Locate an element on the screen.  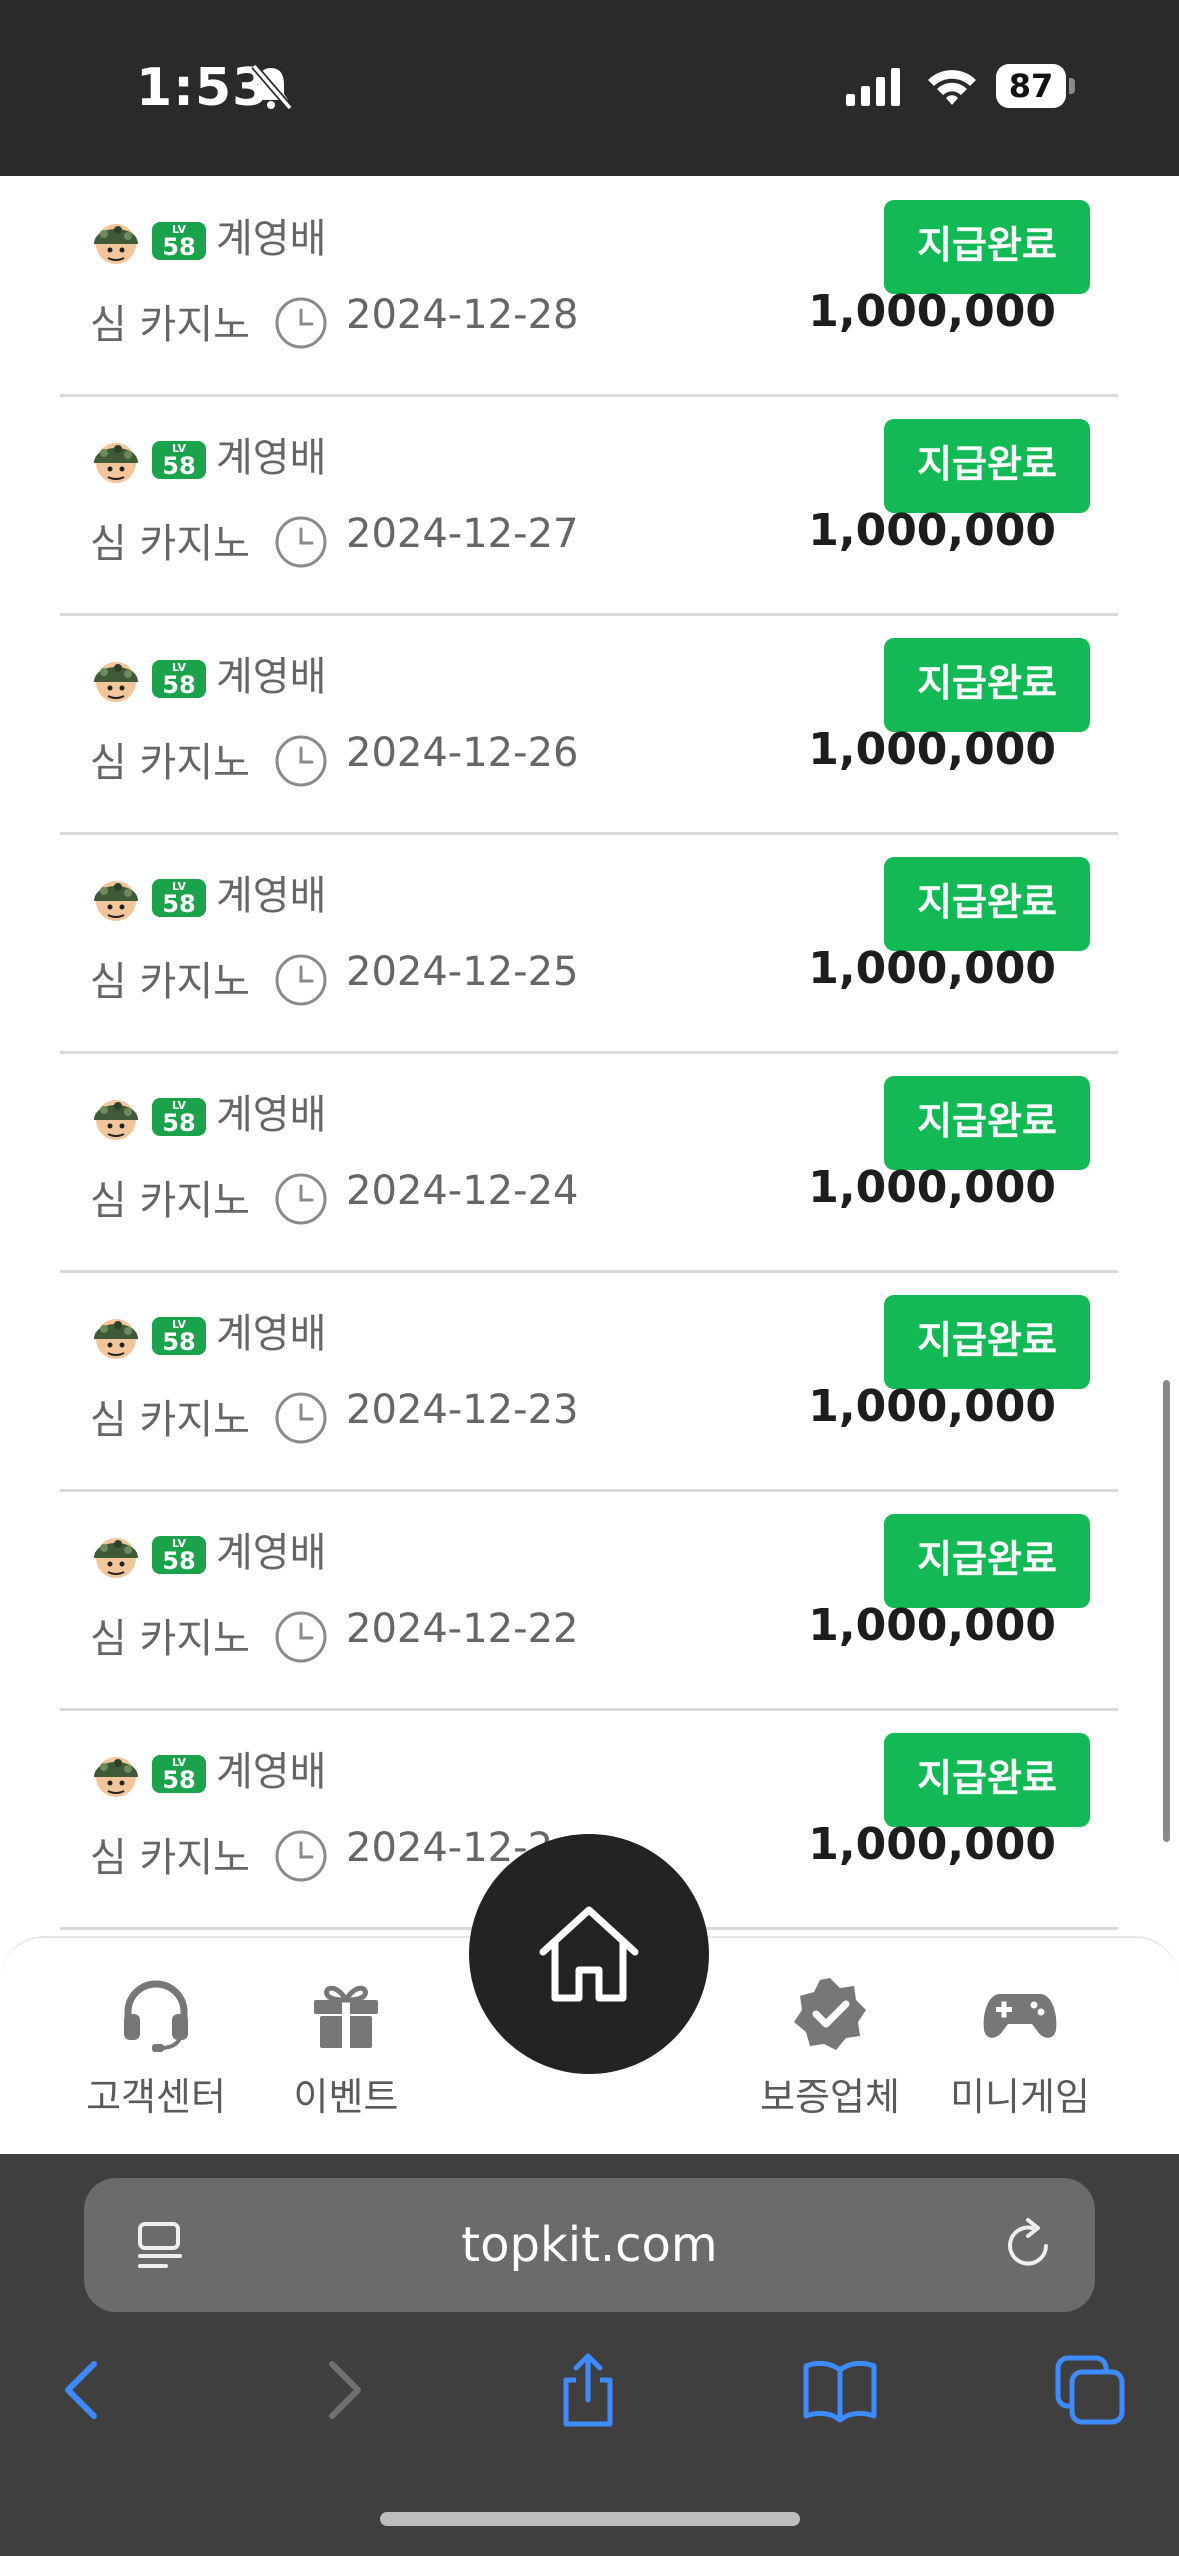
payout-date: 2024-12-25 is located at coordinates (462, 972).